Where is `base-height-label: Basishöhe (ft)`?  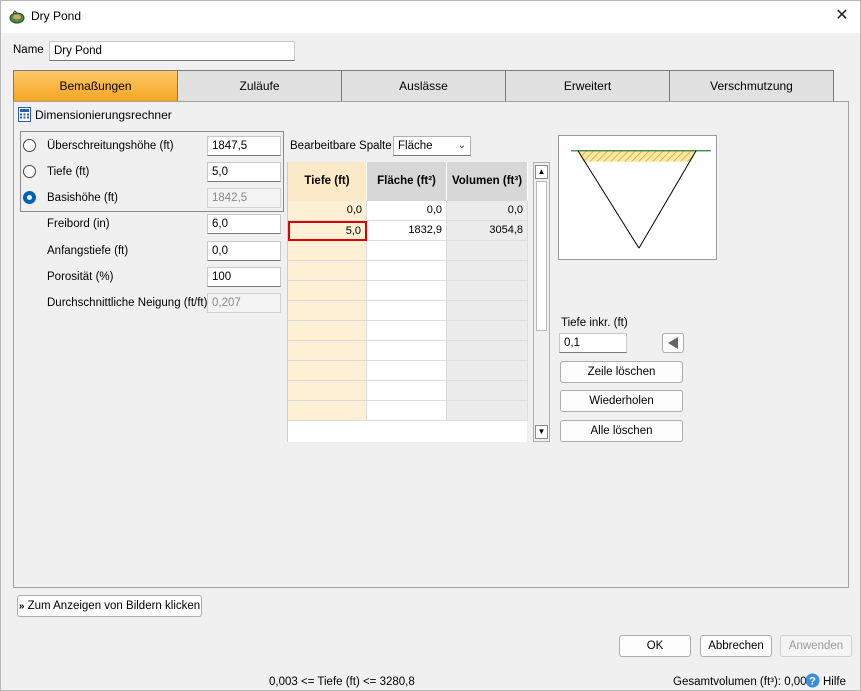
base-height-label: Basishöhe (ft) is located at coordinates (82, 198).